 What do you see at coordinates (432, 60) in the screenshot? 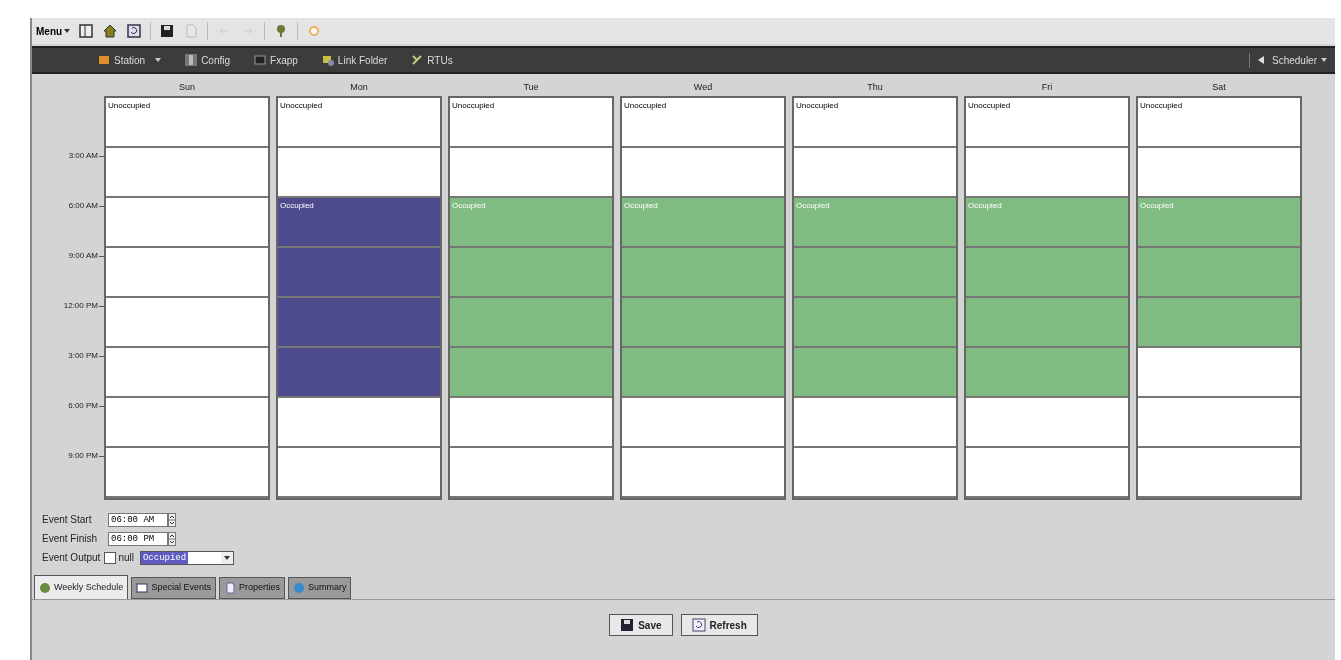
I see `nav-item: RTUs` at bounding box center [432, 60].